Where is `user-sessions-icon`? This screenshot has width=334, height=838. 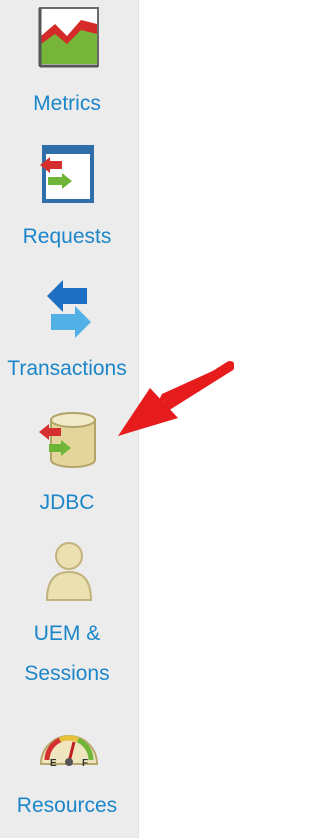 user-sessions-icon is located at coordinates (69, 571).